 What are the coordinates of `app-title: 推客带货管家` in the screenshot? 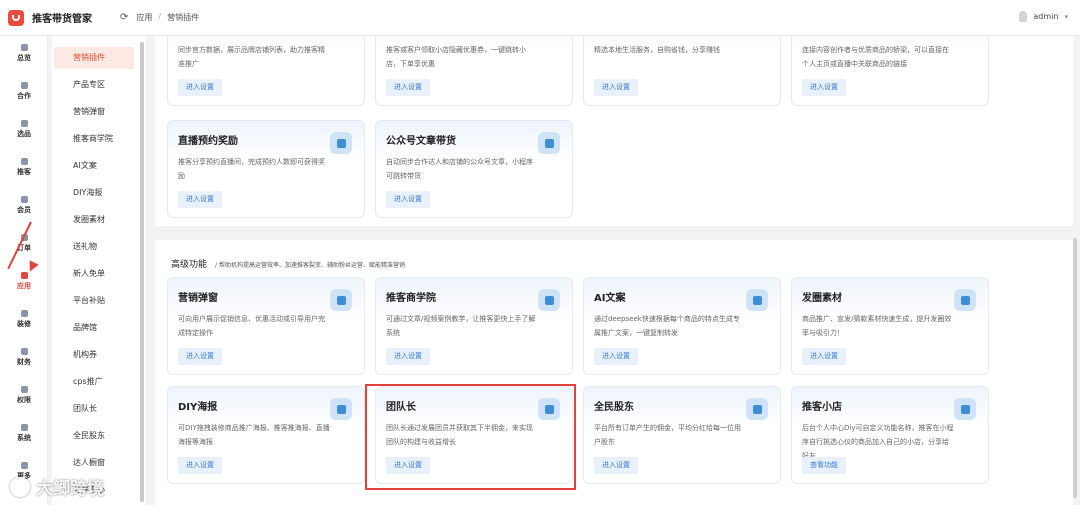 It's located at (62, 19).